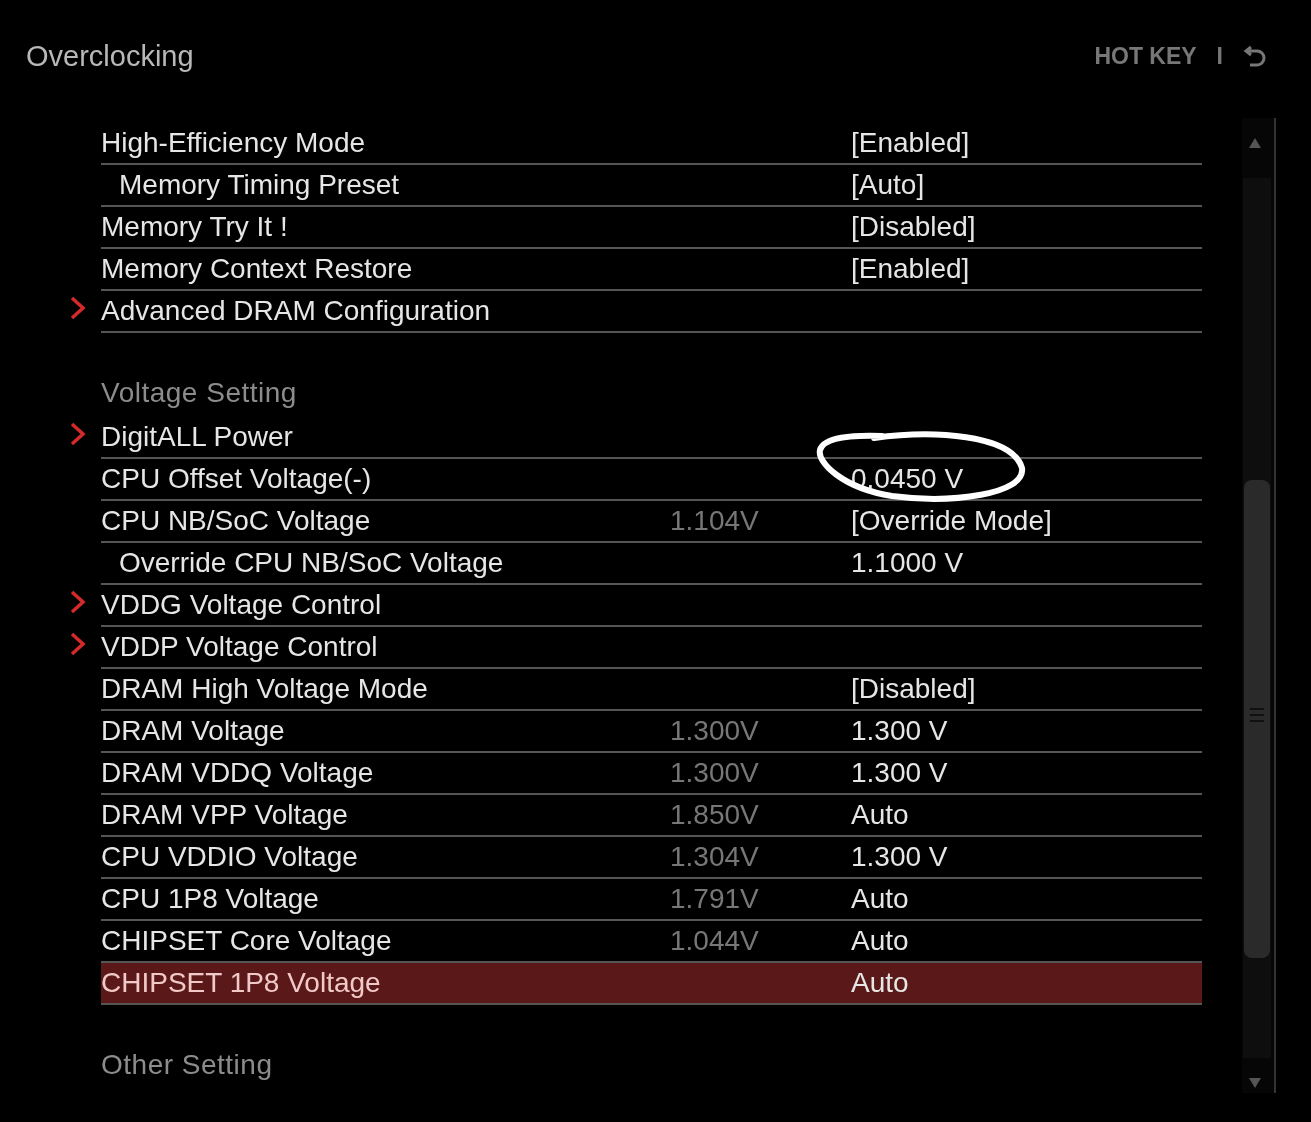  Describe the element at coordinates (241, 983) in the screenshot. I see `setting-label: CHIPSET 1P8 Voltage` at that location.